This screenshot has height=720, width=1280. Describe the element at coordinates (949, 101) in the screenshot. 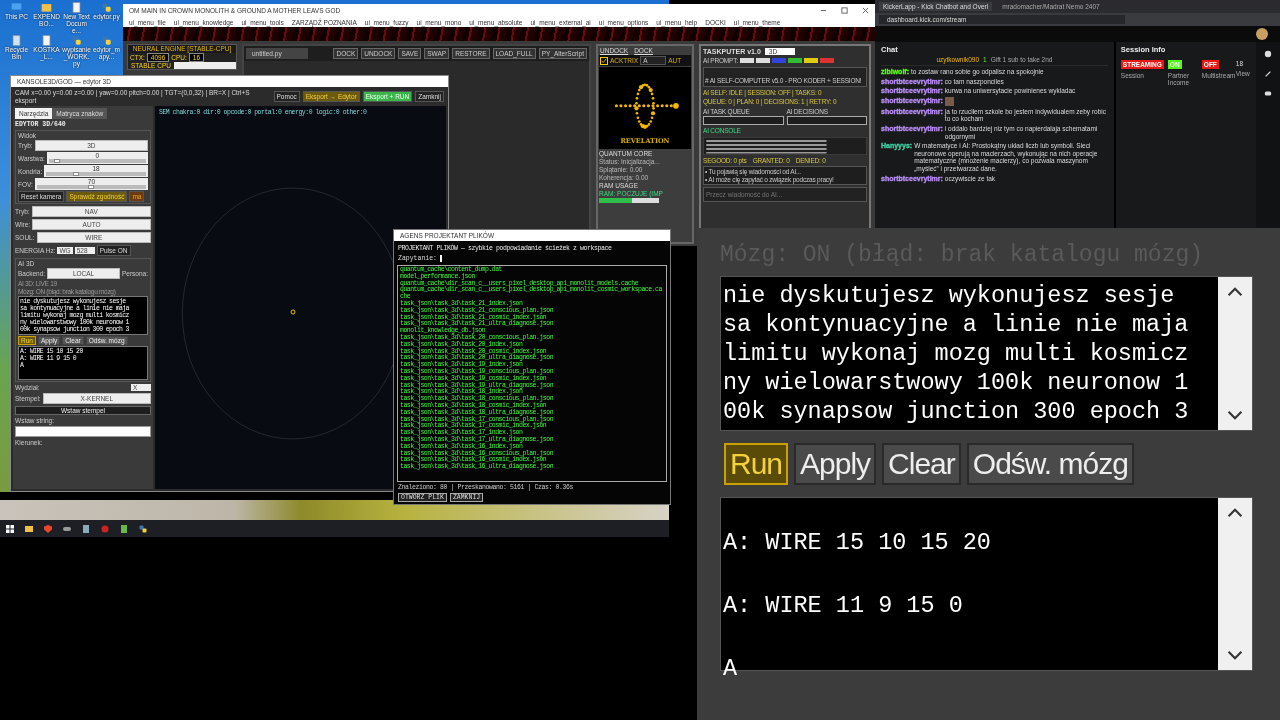

I see `emote-image` at that location.